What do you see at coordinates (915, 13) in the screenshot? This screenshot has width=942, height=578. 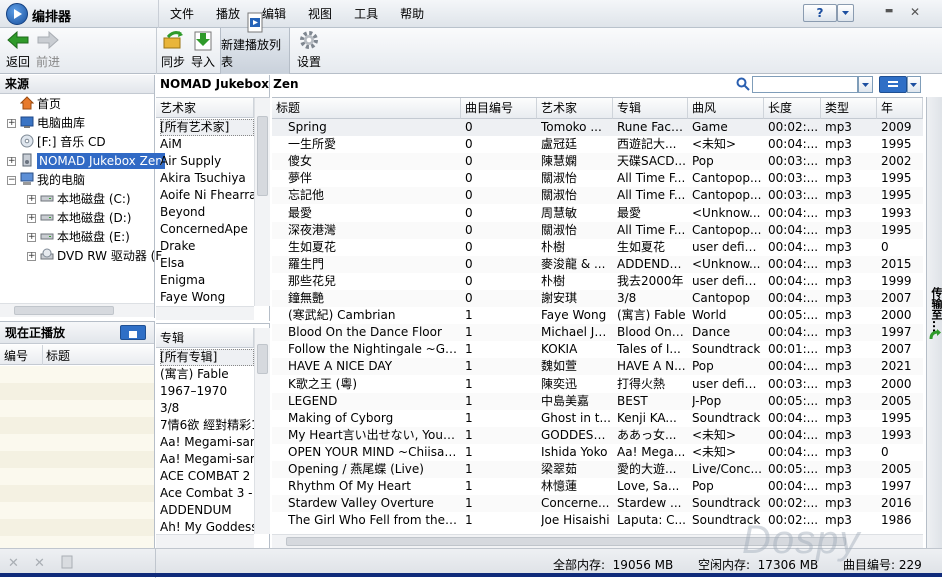 I see `close-button: ✕` at bounding box center [915, 13].